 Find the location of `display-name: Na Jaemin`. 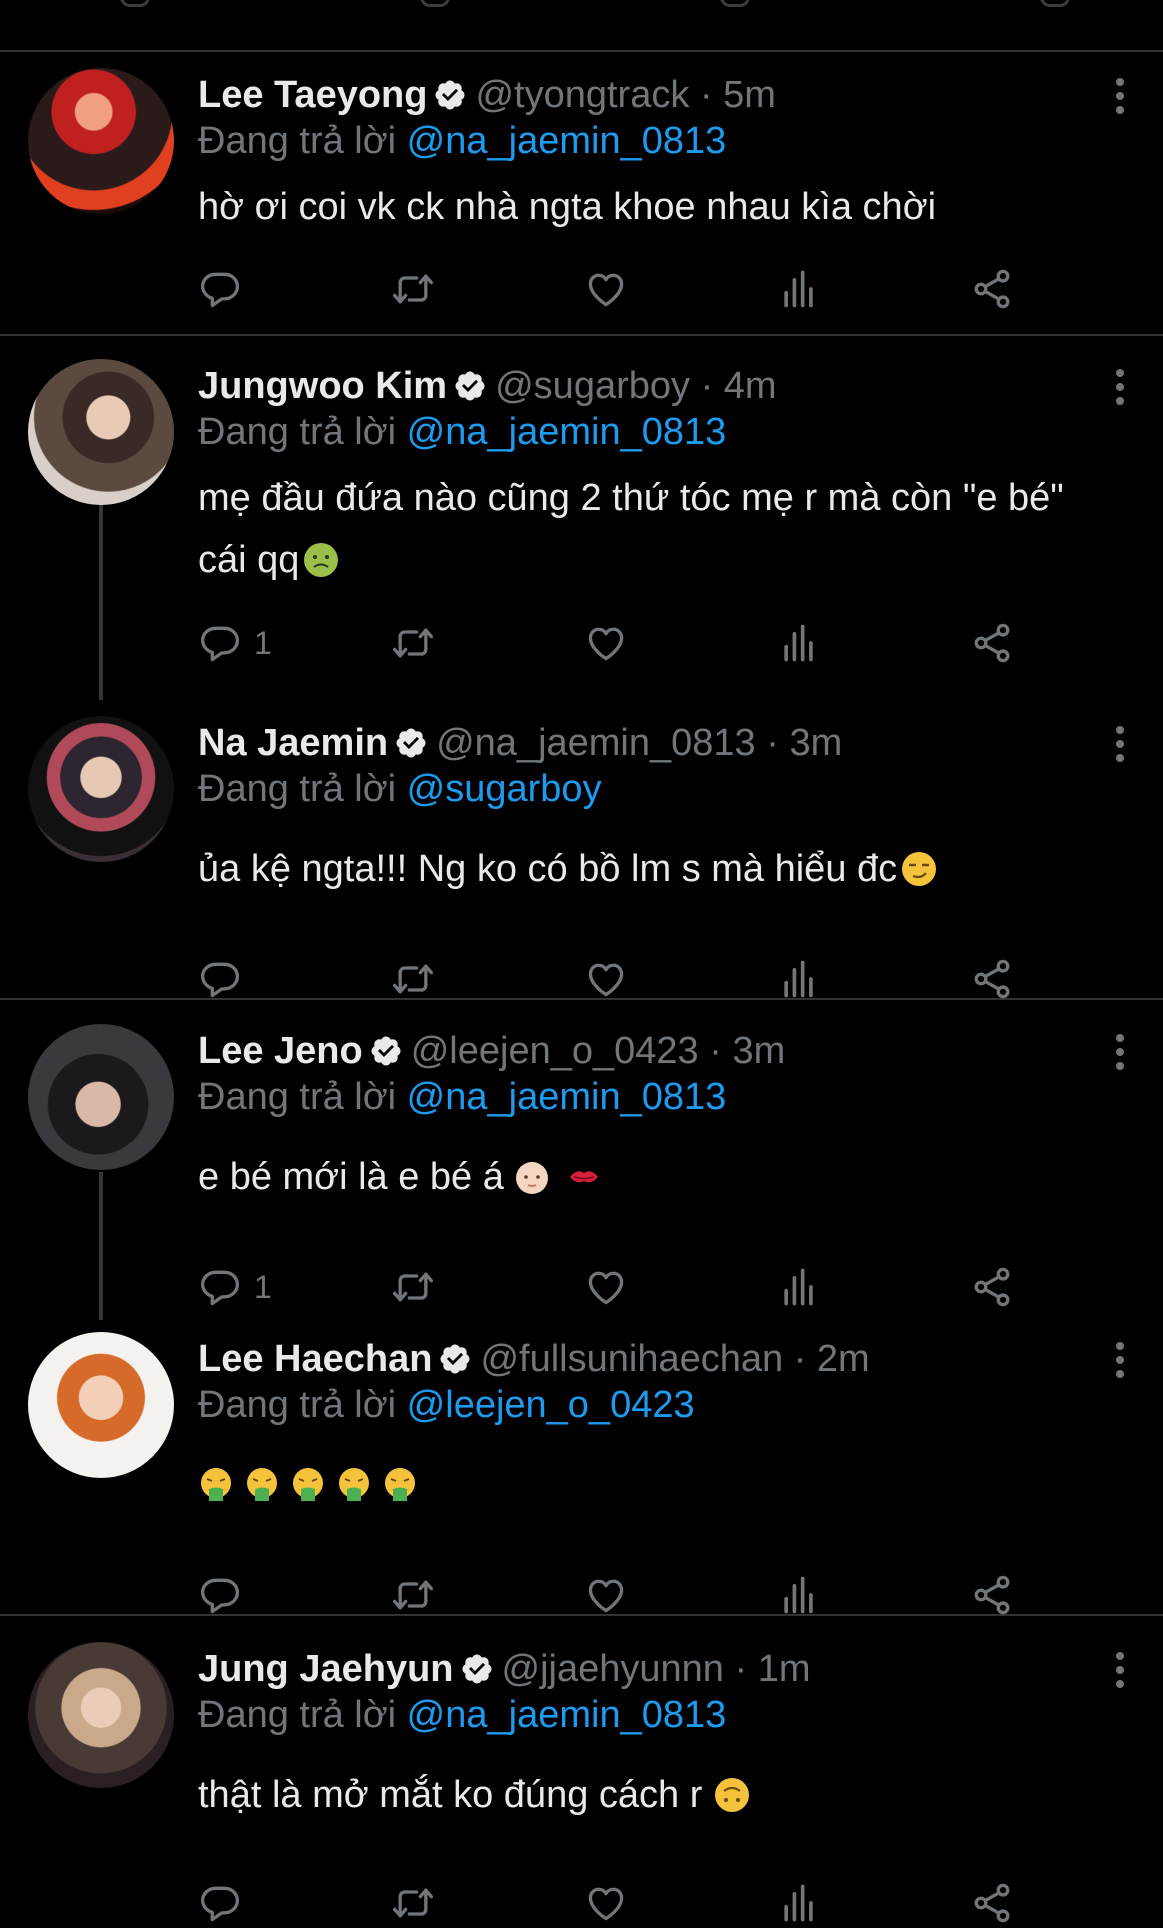

display-name: Na Jaemin is located at coordinates (293, 743).